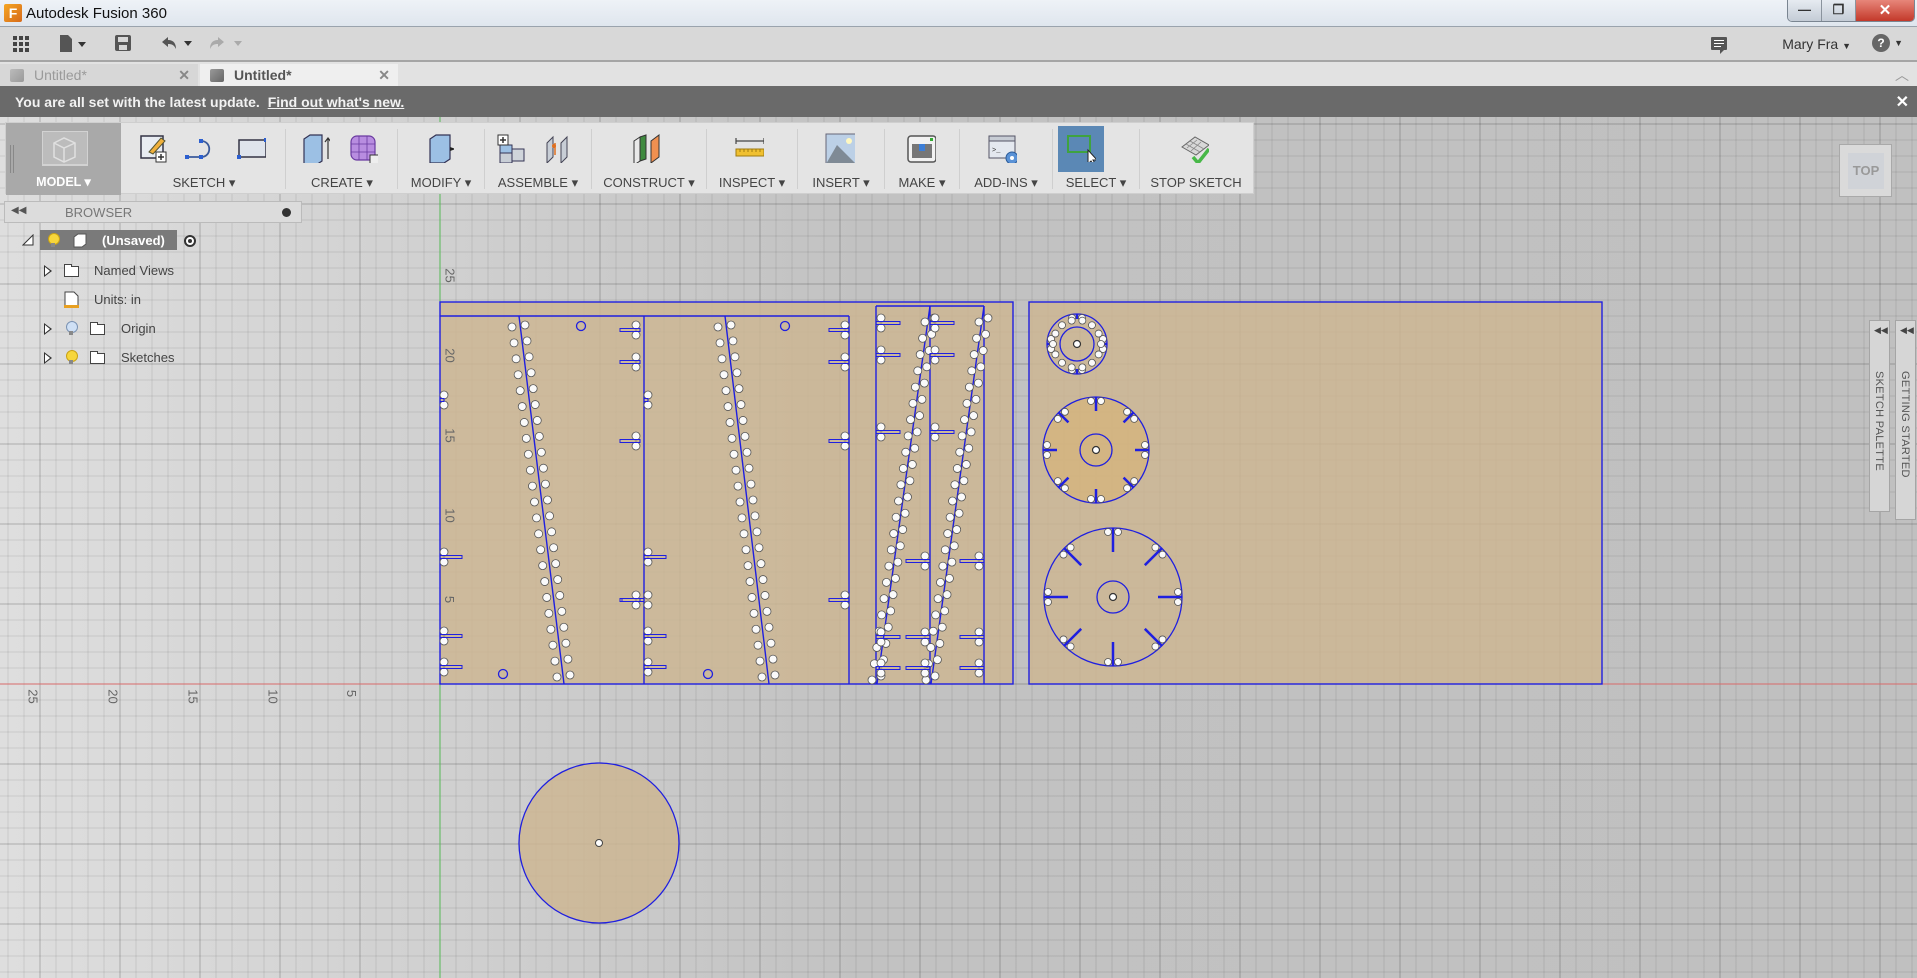 This screenshot has height=978, width=1917. I want to click on stop-sketch-button: STOP SKETCH, so click(1196, 159).